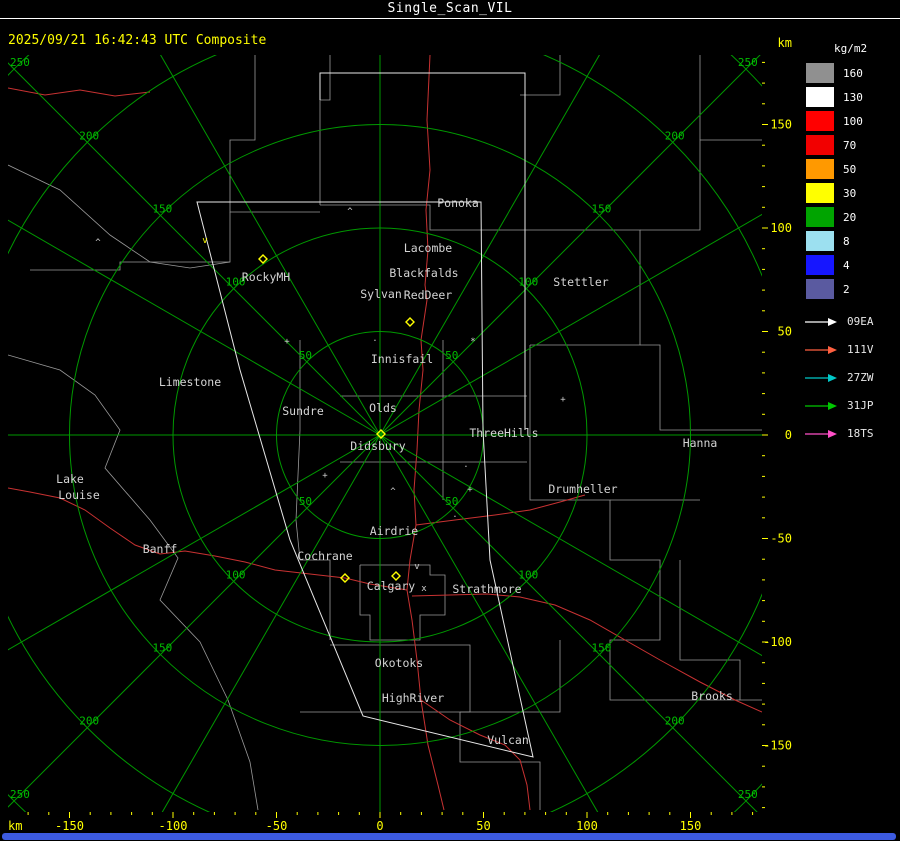 The height and width of the screenshot is (841, 900). Describe the element at coordinates (190, 382) in the screenshot. I see `city-label: Limestone` at that location.